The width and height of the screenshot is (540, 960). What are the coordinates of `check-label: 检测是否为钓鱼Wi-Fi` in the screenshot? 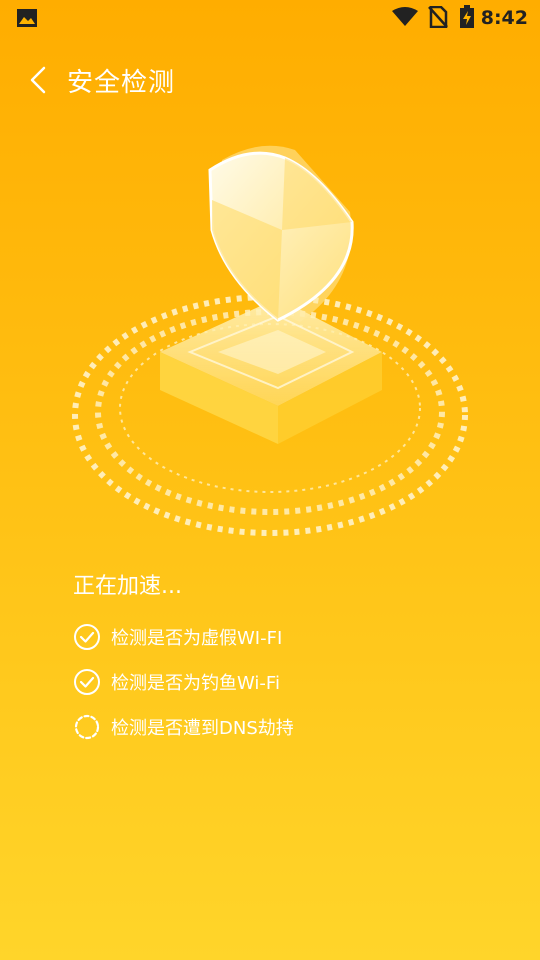 It's located at (195, 683).